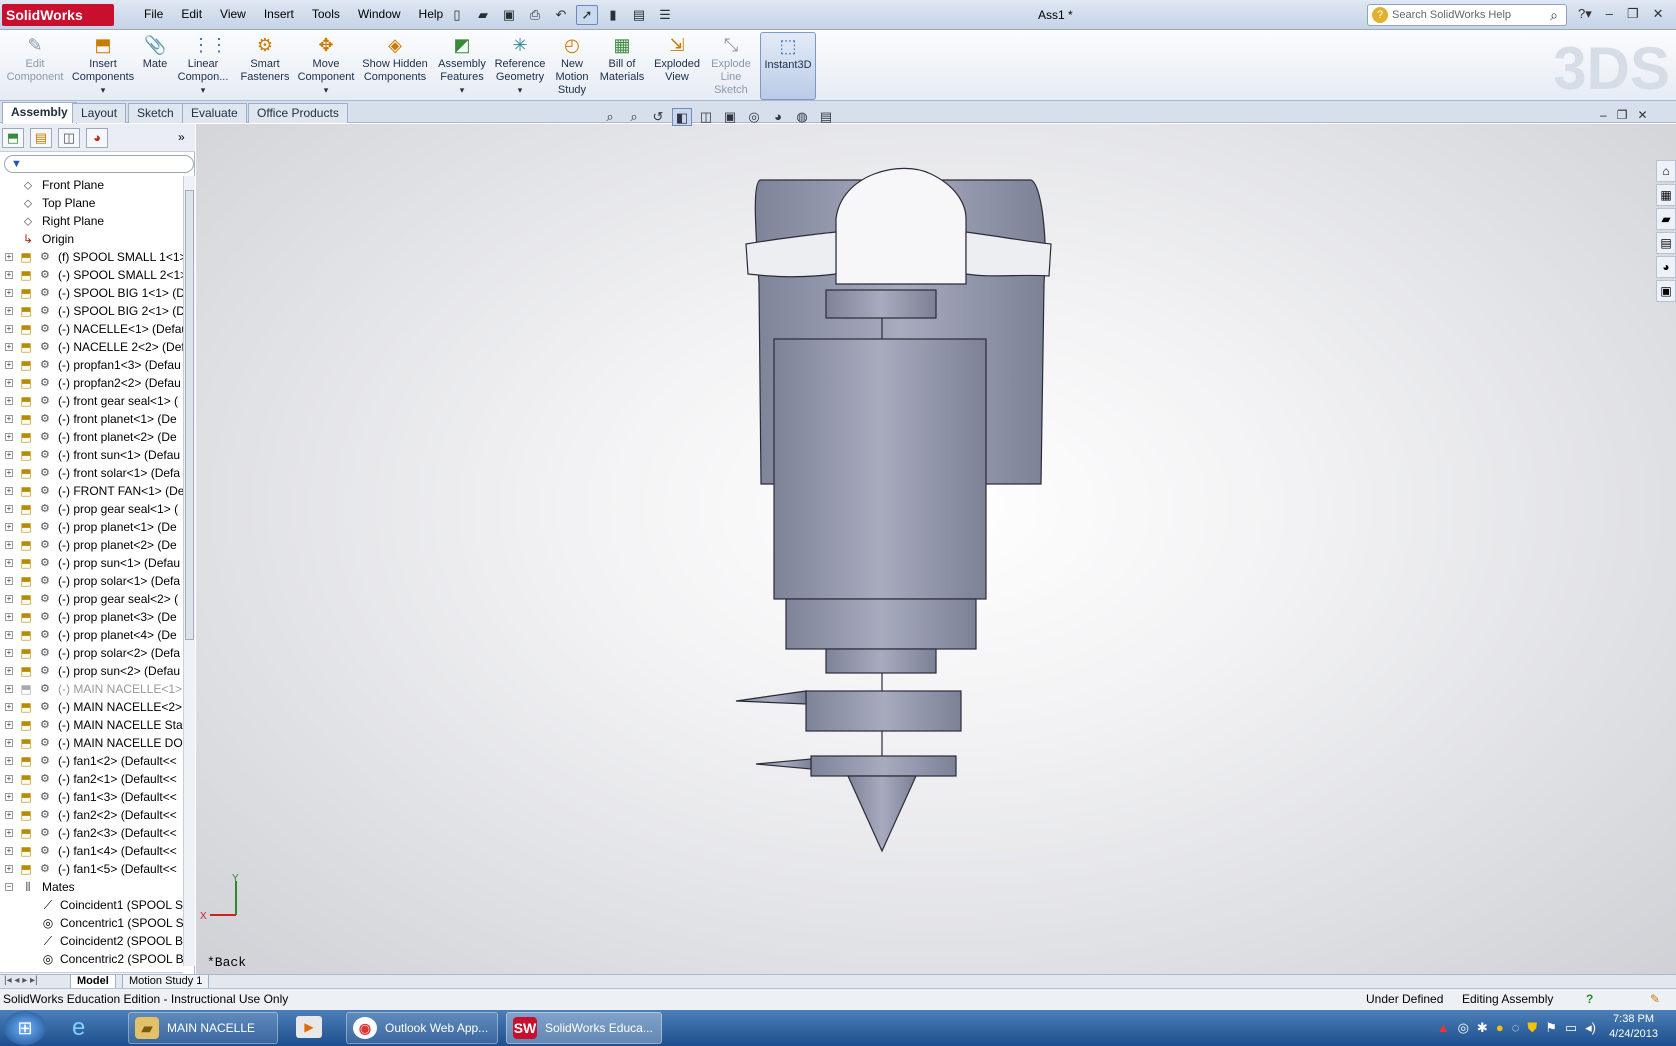  Describe the element at coordinates (1551, 1028) in the screenshot. I see `flag-icon: ⚑` at that location.